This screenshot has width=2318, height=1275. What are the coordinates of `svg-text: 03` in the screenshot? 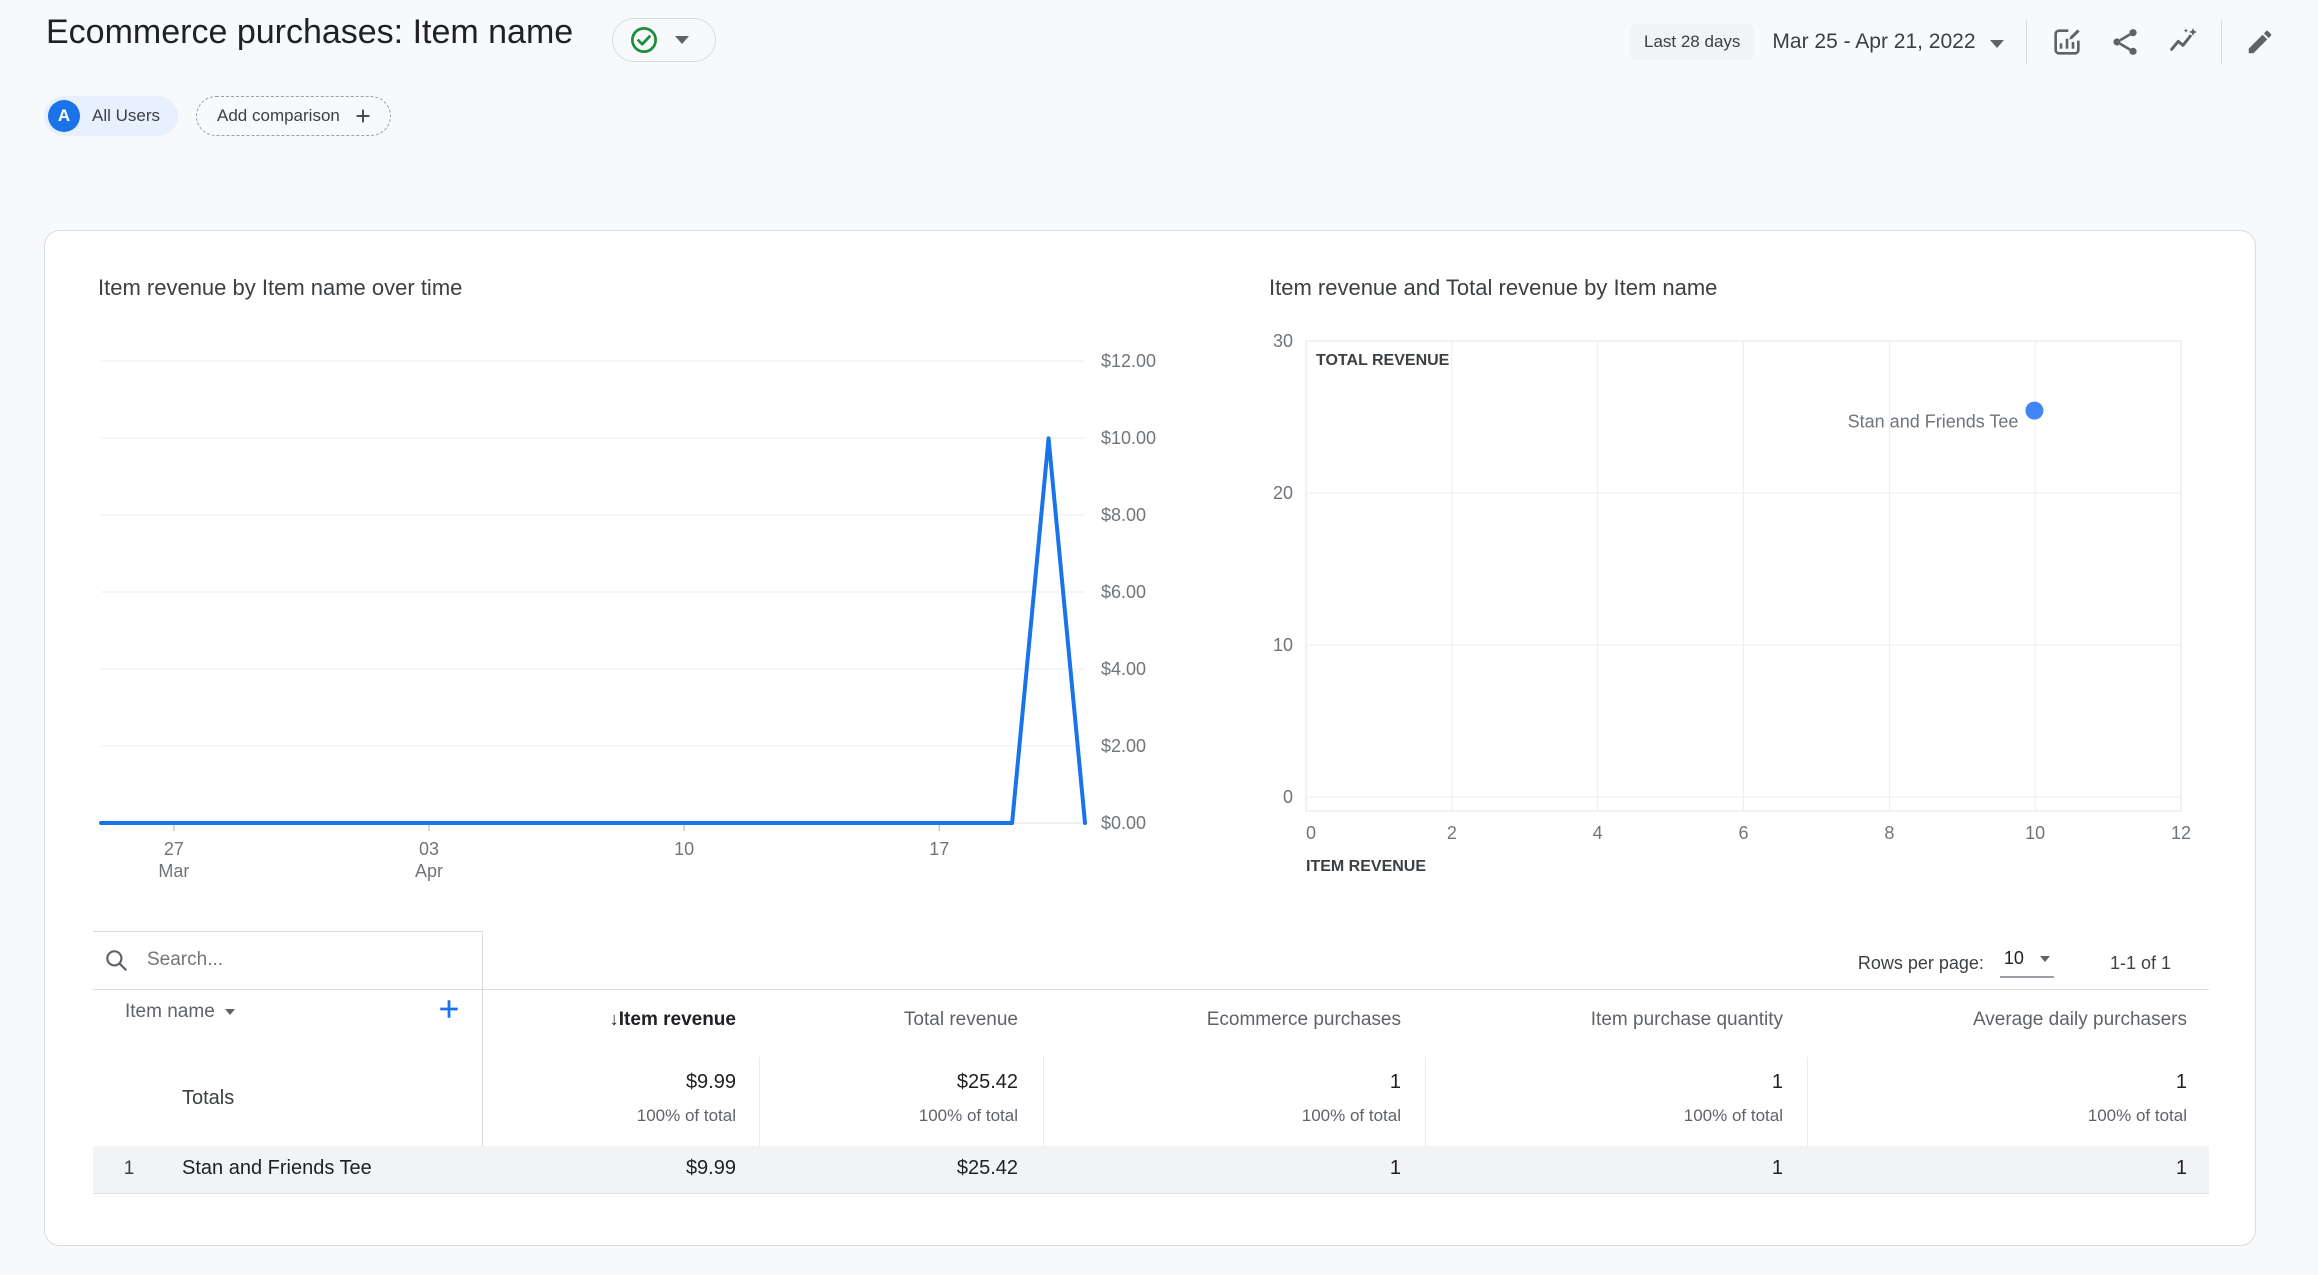 It's located at (429, 849).